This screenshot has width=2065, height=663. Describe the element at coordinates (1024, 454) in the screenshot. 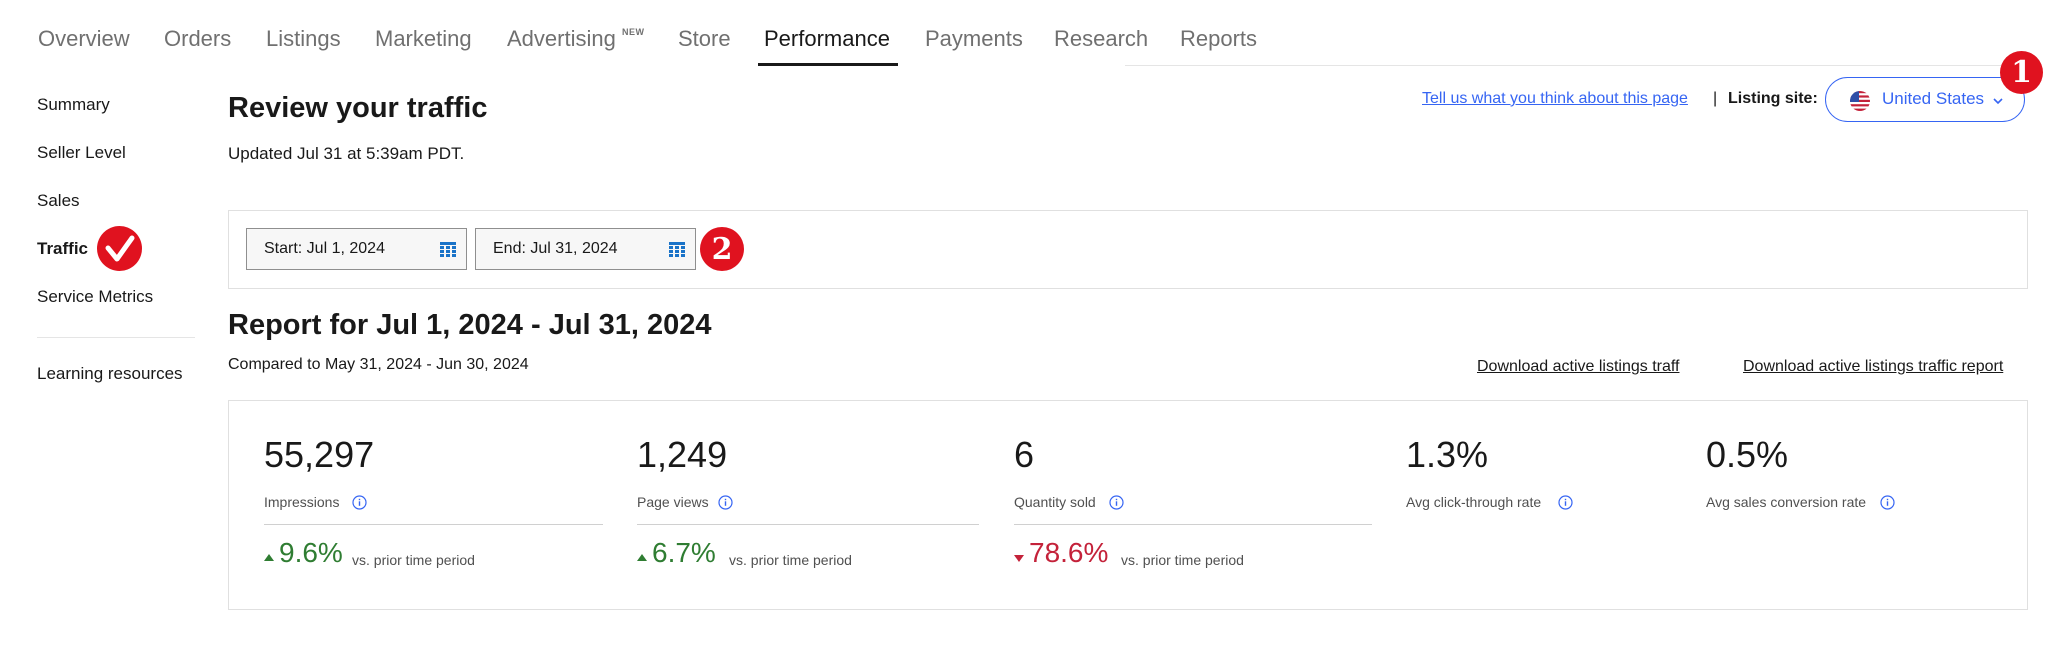

I see `quantity-sold-value: 6` at that location.